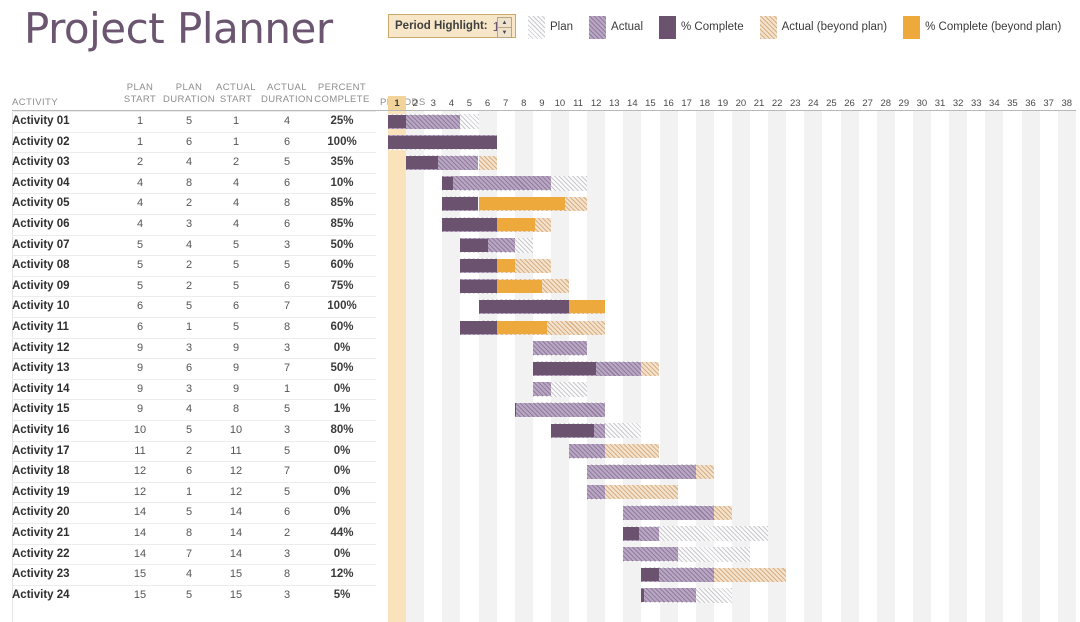 The image size is (1080, 622). I want to click on table-row: Activity 14 9 3 9 1 0%, so click(540, 389).